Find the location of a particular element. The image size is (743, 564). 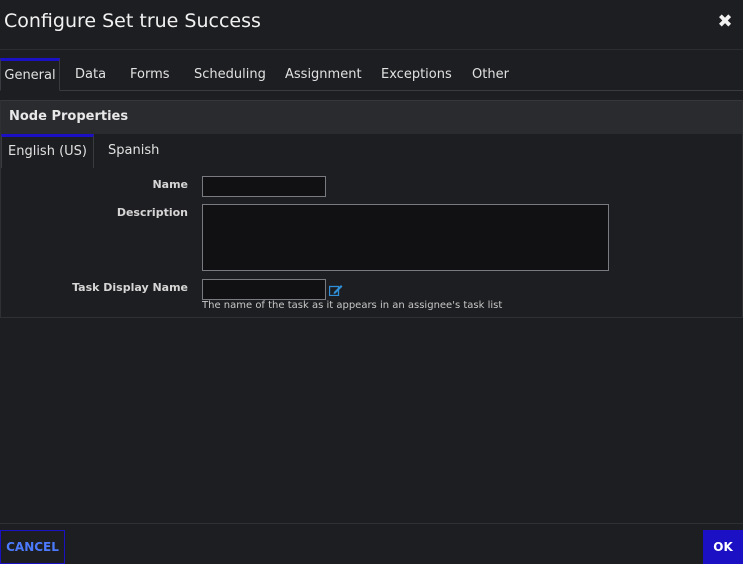

node-properties-title: Node Properties is located at coordinates (69, 116).